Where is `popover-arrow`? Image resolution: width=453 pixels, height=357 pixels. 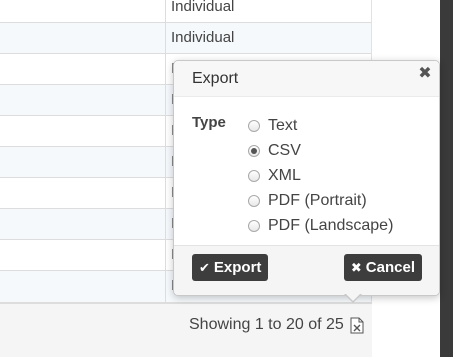
popover-arrow is located at coordinates (353, 298).